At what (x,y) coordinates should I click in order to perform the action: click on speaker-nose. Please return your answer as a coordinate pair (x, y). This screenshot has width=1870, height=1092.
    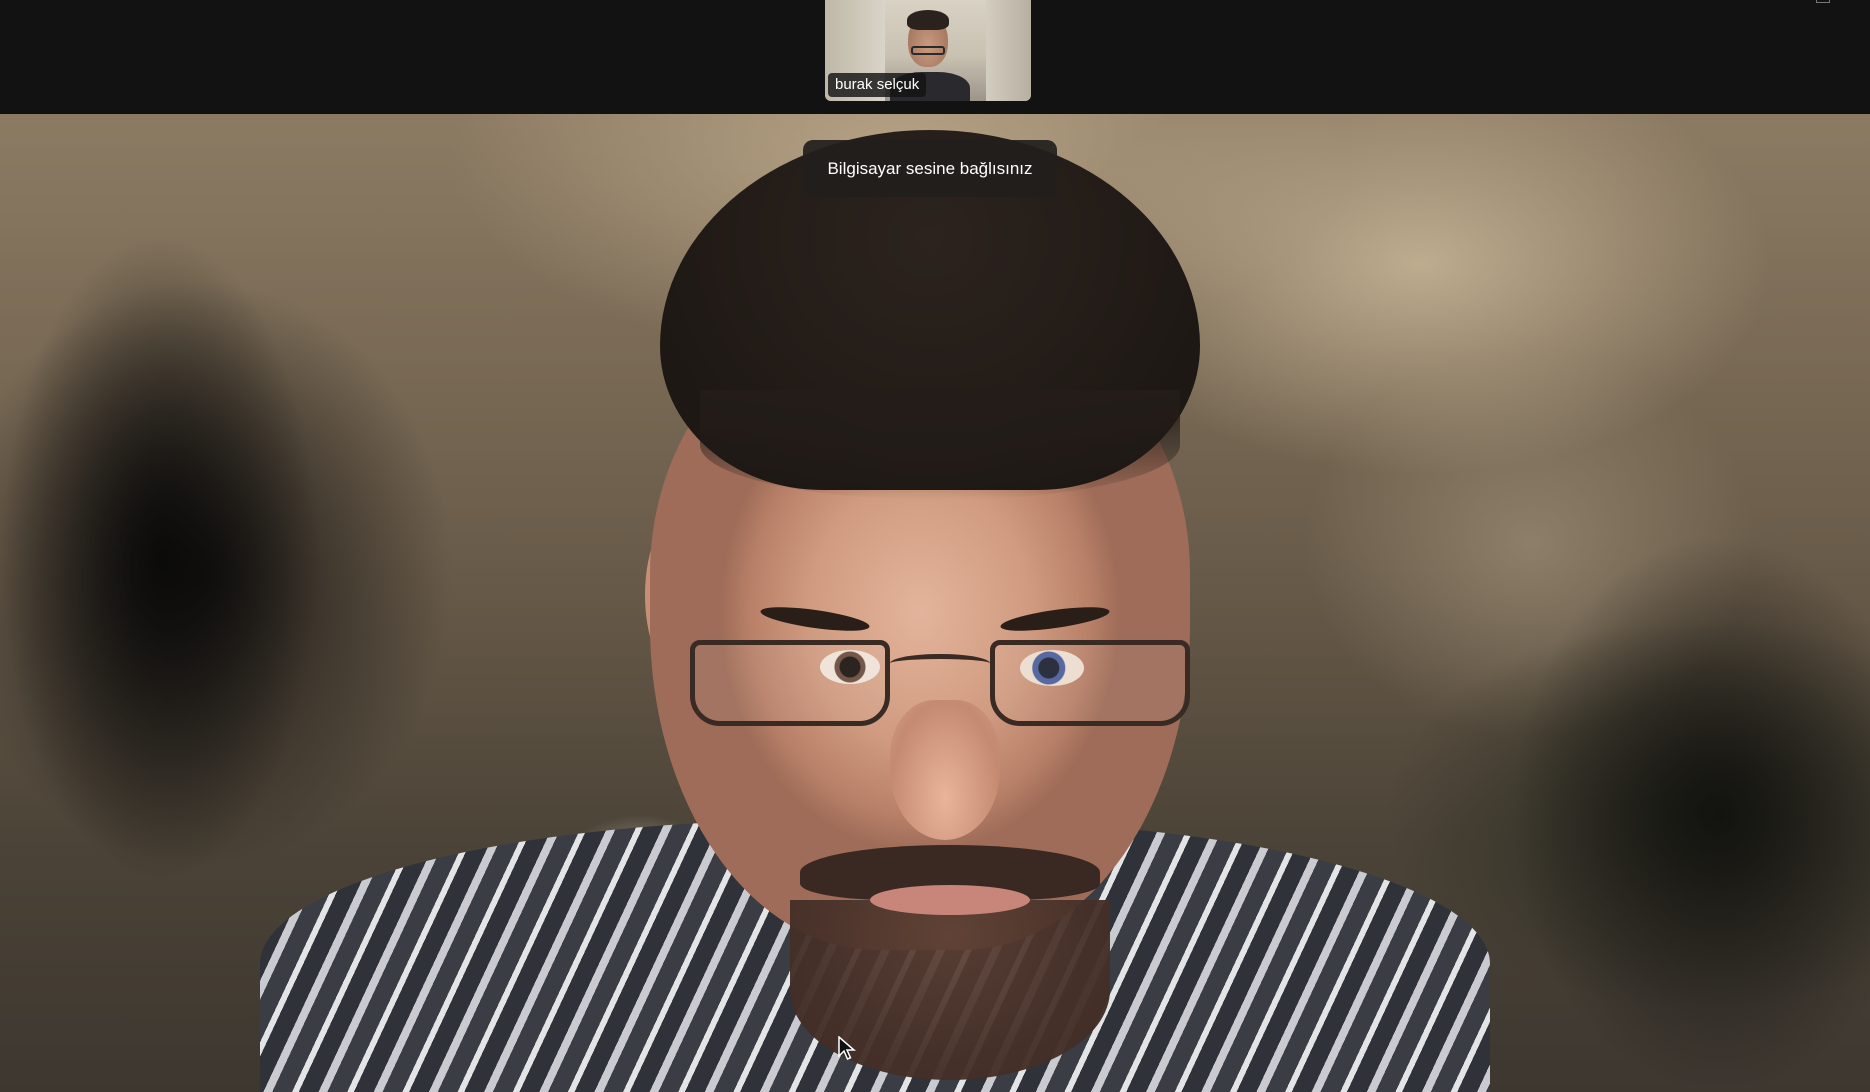
    Looking at the image, I should click on (945, 770).